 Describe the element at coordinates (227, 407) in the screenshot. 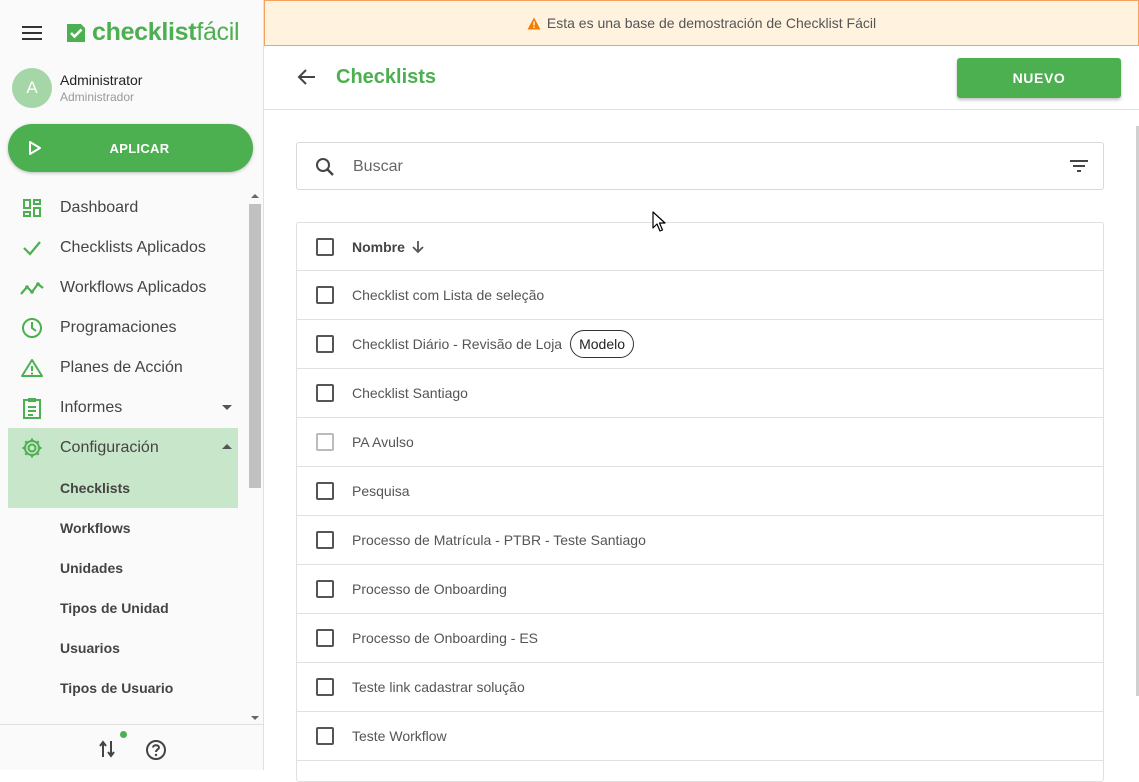

I see `chevron-down-icon` at that location.